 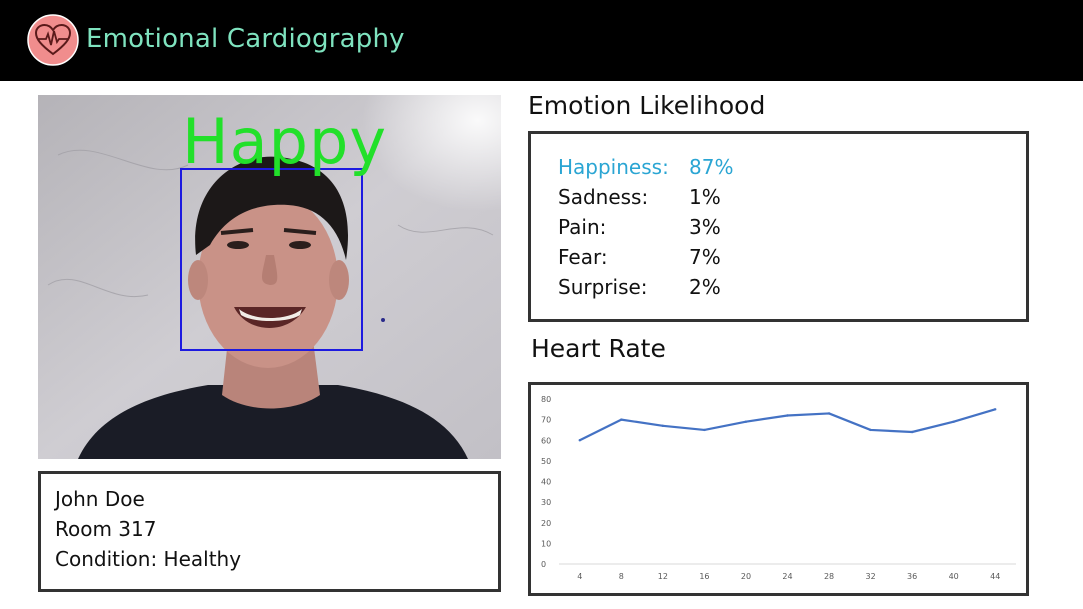 What do you see at coordinates (598, 348) in the screenshot?
I see `heart-rate-title: Heart Rate` at bounding box center [598, 348].